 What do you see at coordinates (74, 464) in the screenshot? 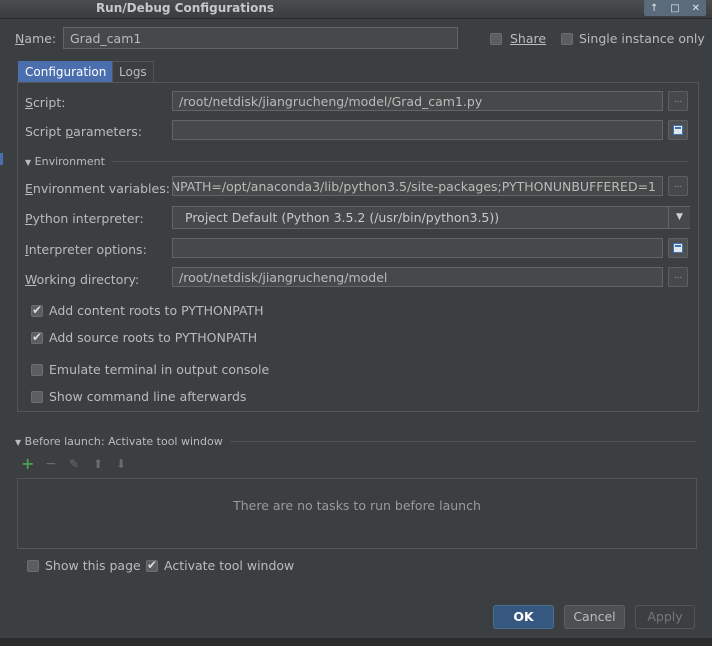
I see `edit-pencil-icon: ✎` at bounding box center [74, 464].